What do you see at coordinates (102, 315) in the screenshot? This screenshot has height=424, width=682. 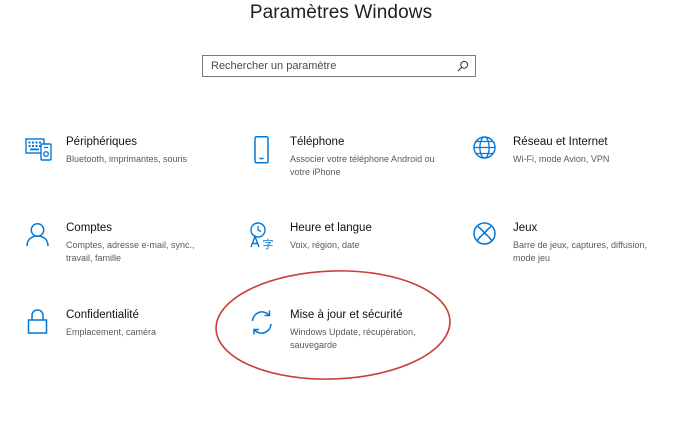 I see `category-name: Confidentialité` at bounding box center [102, 315].